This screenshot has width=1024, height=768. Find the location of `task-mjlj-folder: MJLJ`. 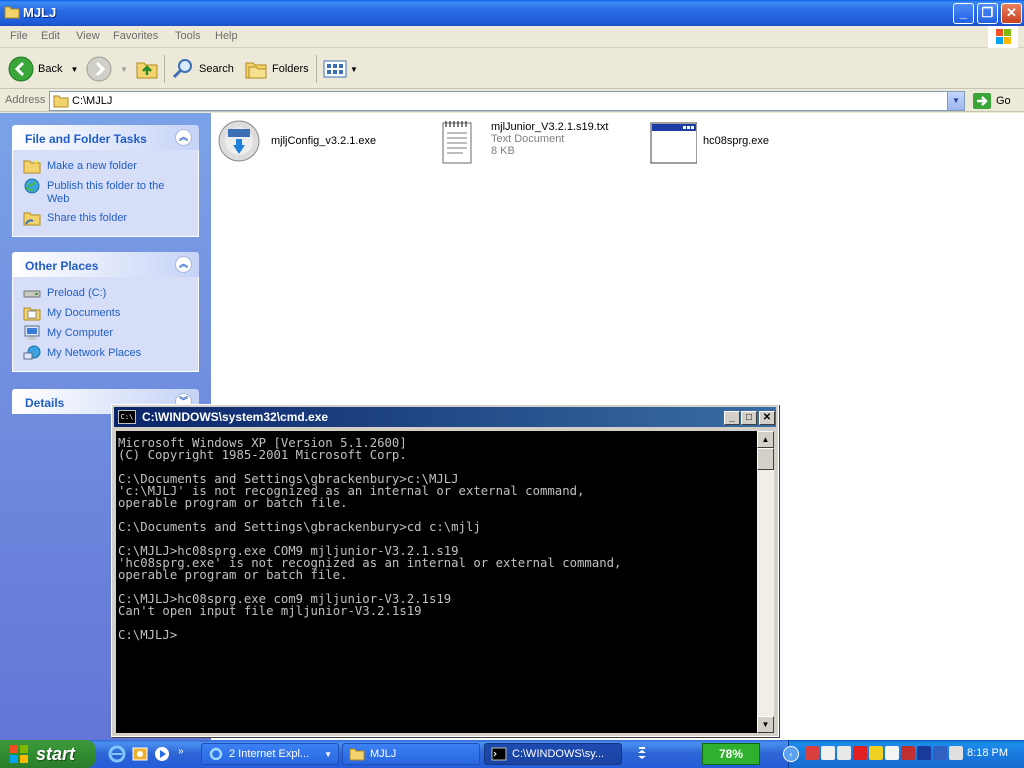

task-mjlj-folder: MJLJ is located at coordinates (411, 754).